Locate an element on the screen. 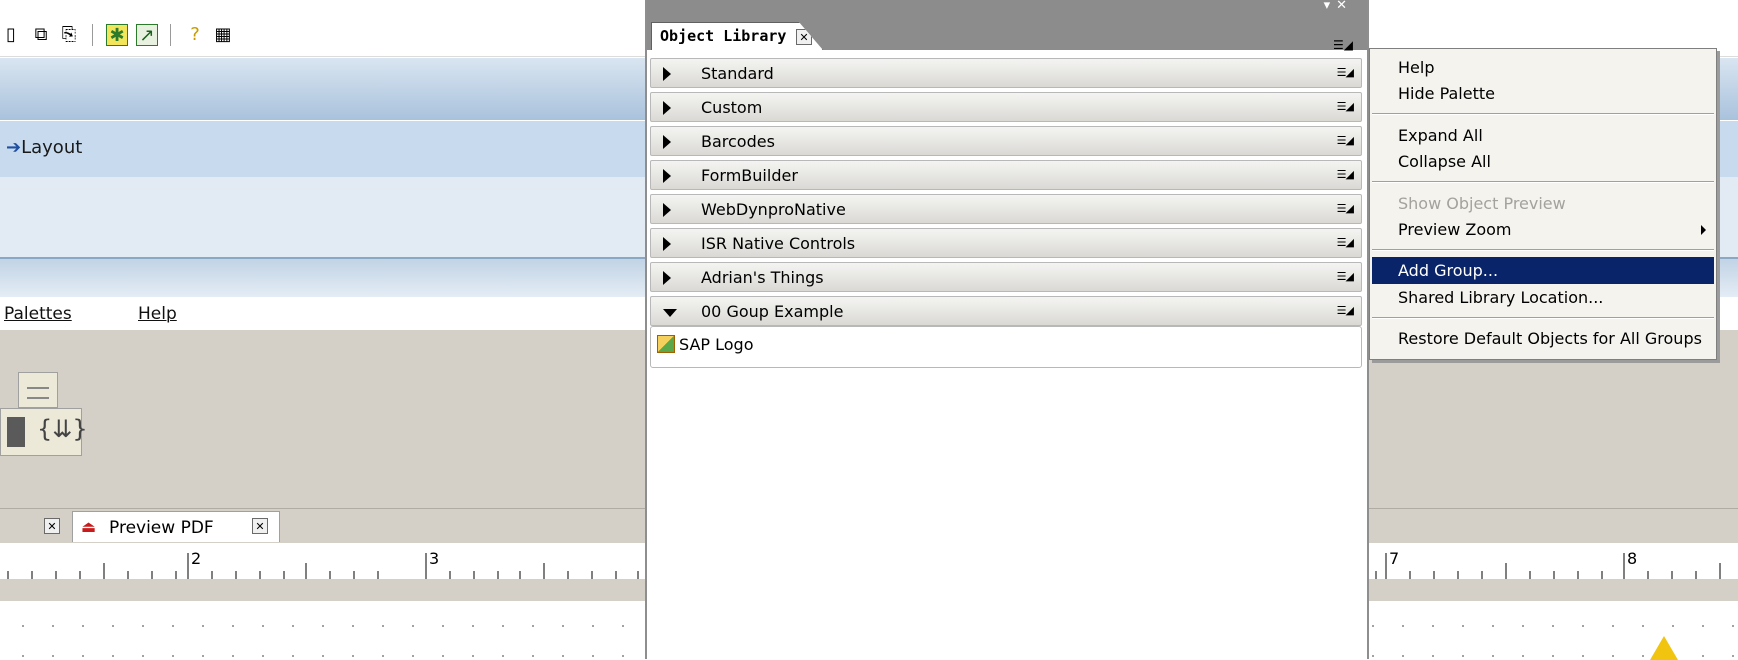 The width and height of the screenshot is (1738, 660). new-document-icon: ▯ is located at coordinates (11, 35).